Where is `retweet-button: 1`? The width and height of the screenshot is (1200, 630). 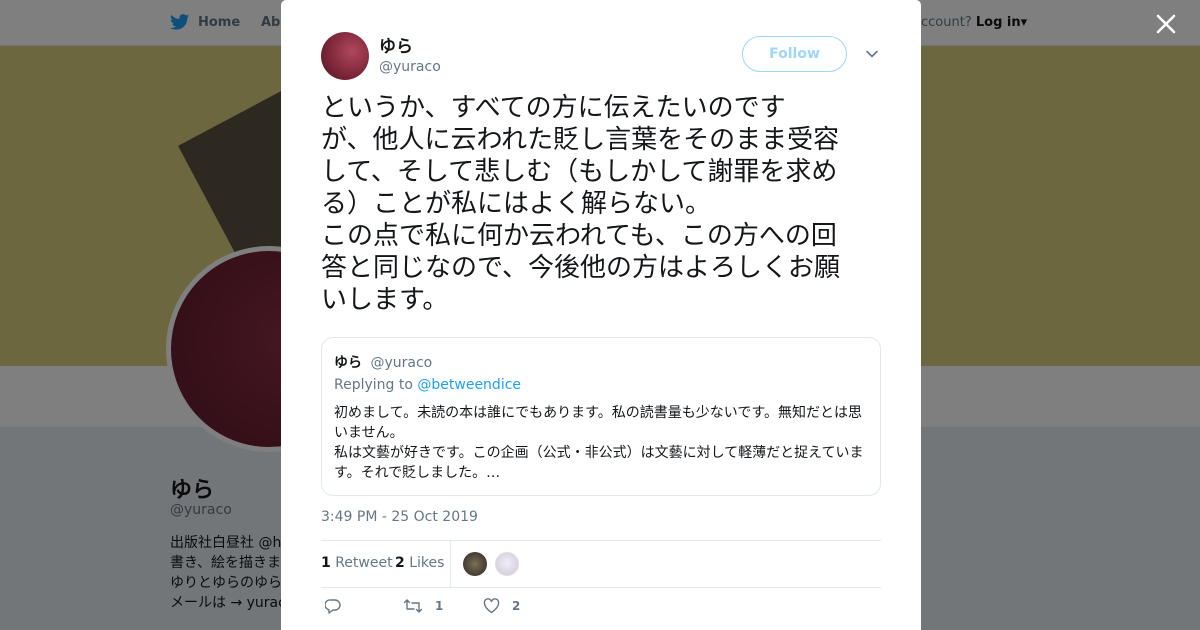
retweet-button: 1 is located at coordinates (423, 606).